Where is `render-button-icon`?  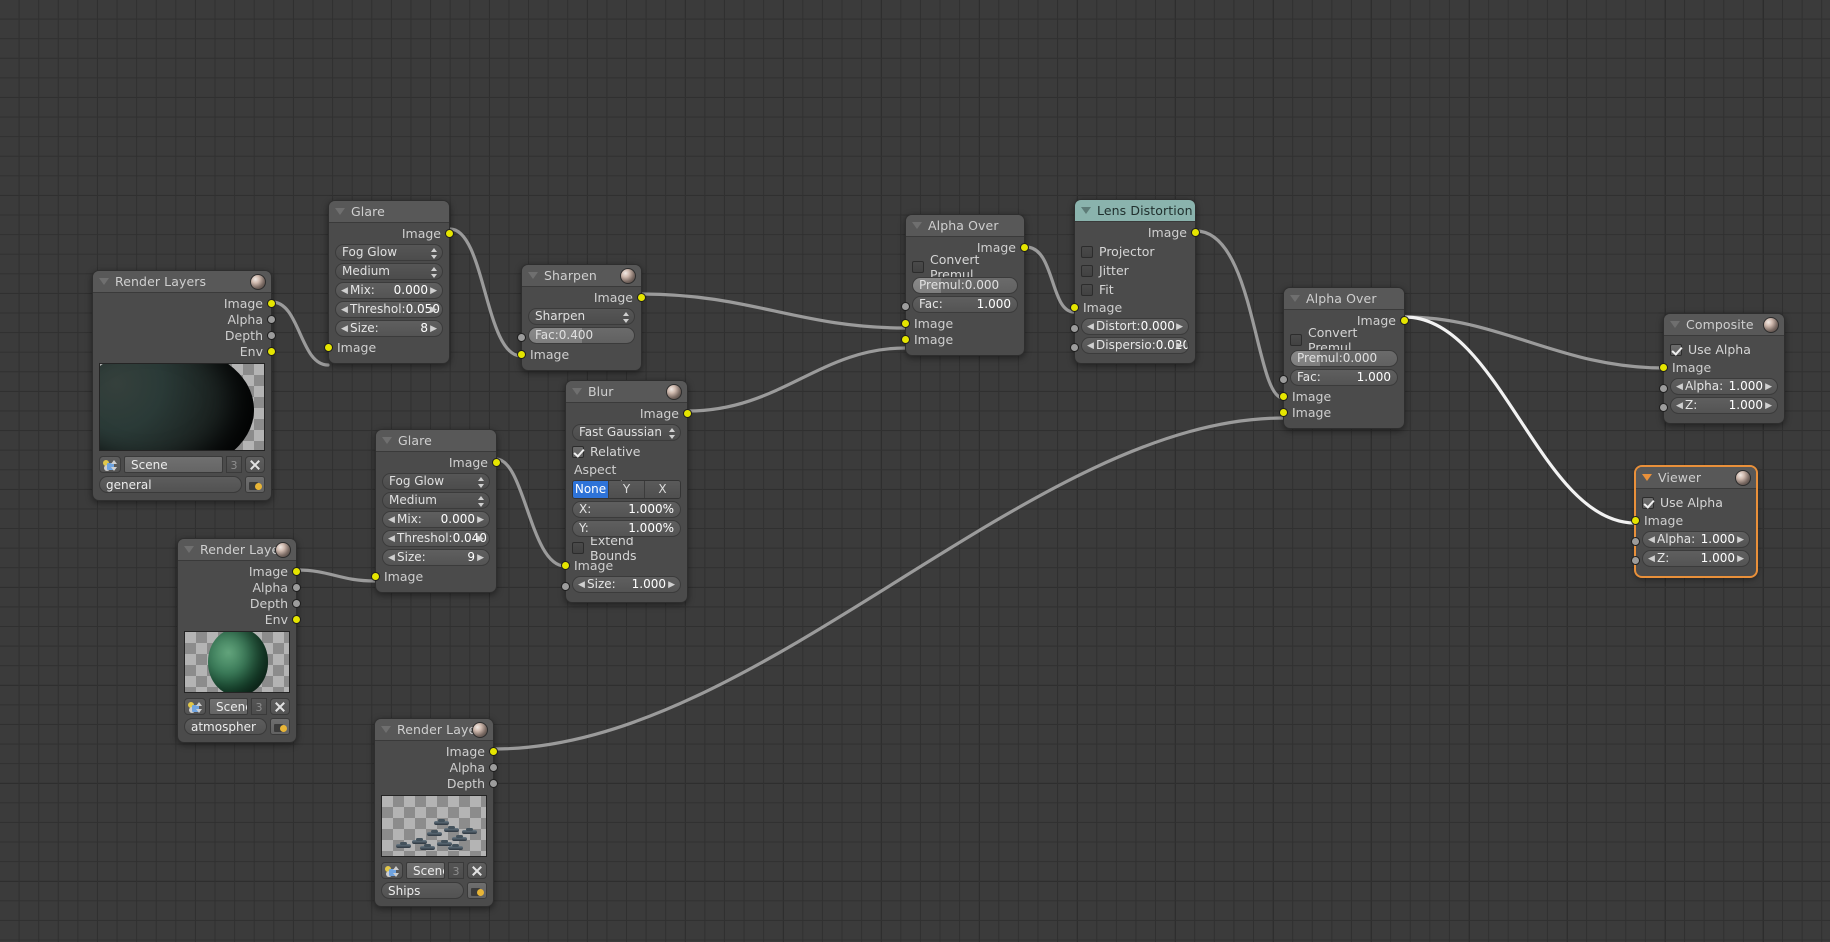 render-button-icon is located at coordinates (255, 484).